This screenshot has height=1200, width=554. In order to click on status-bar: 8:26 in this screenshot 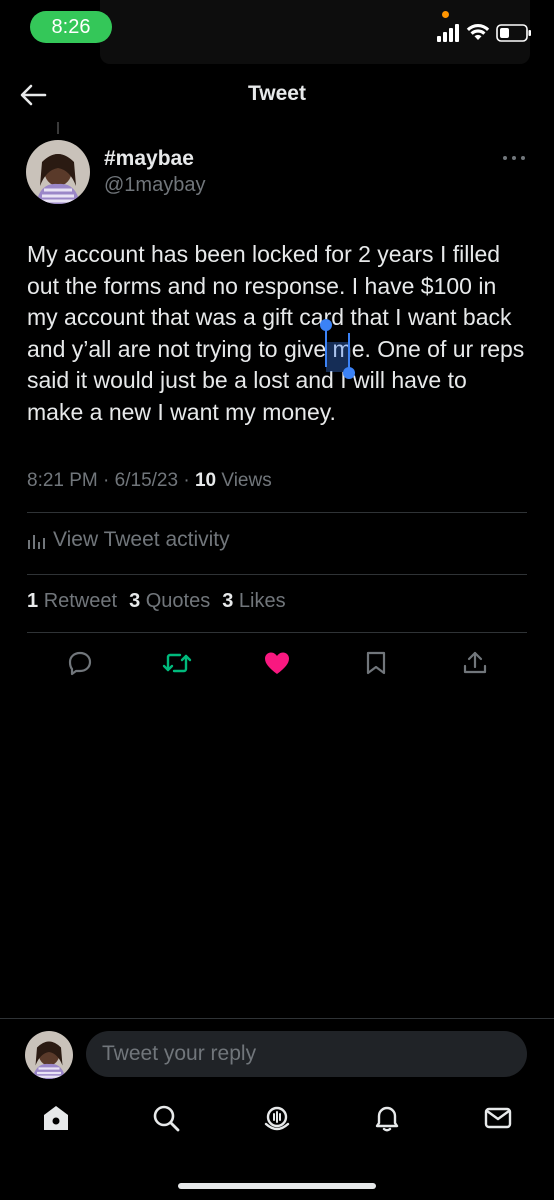, I will do `click(277, 32)`.